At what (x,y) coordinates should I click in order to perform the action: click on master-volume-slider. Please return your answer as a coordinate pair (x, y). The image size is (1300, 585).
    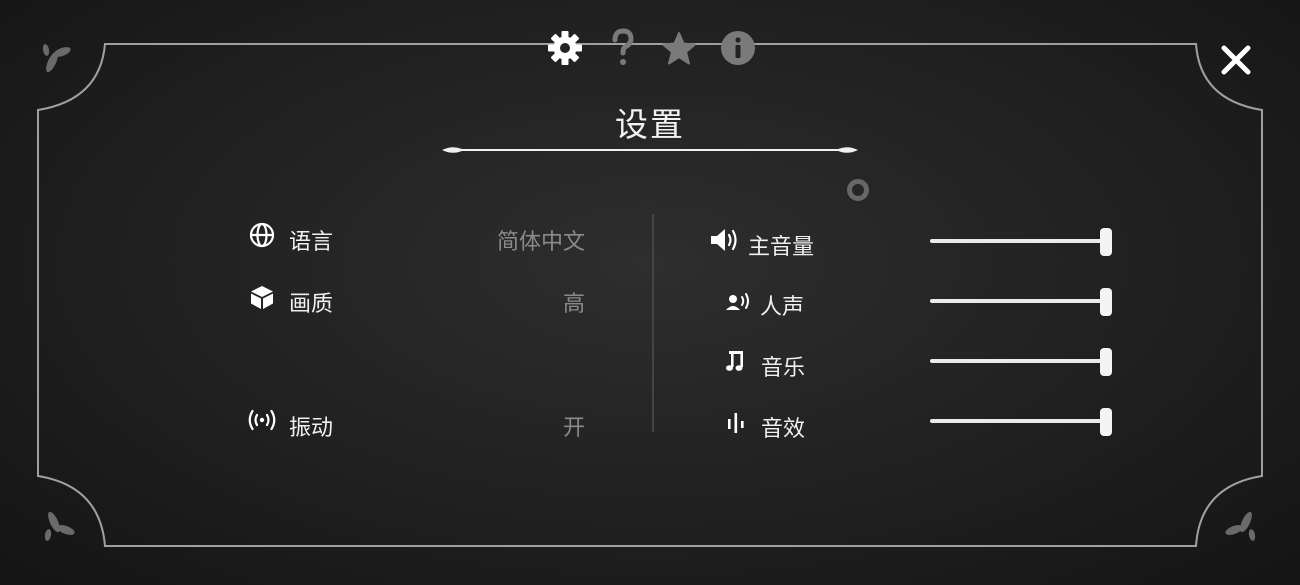
    Looking at the image, I should click on (1023, 242).